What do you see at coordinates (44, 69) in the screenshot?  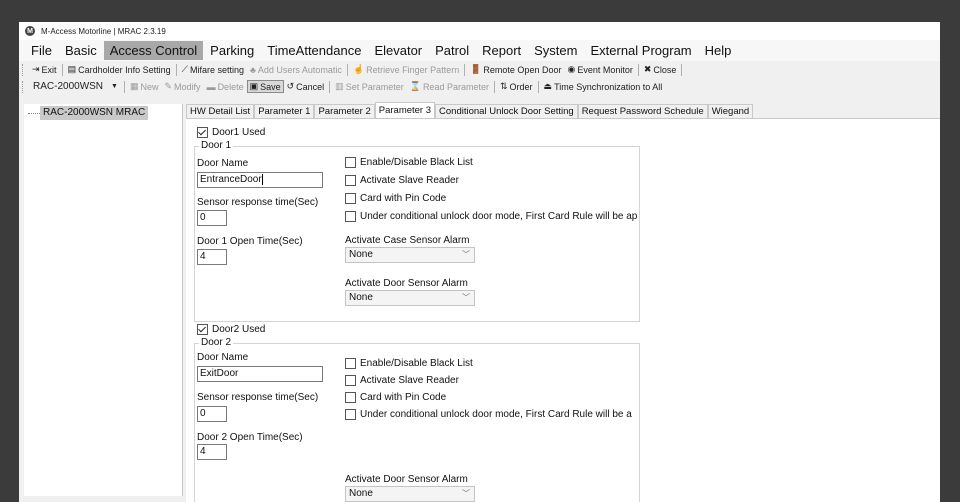 I see `exit-button: ⇥ Exit` at bounding box center [44, 69].